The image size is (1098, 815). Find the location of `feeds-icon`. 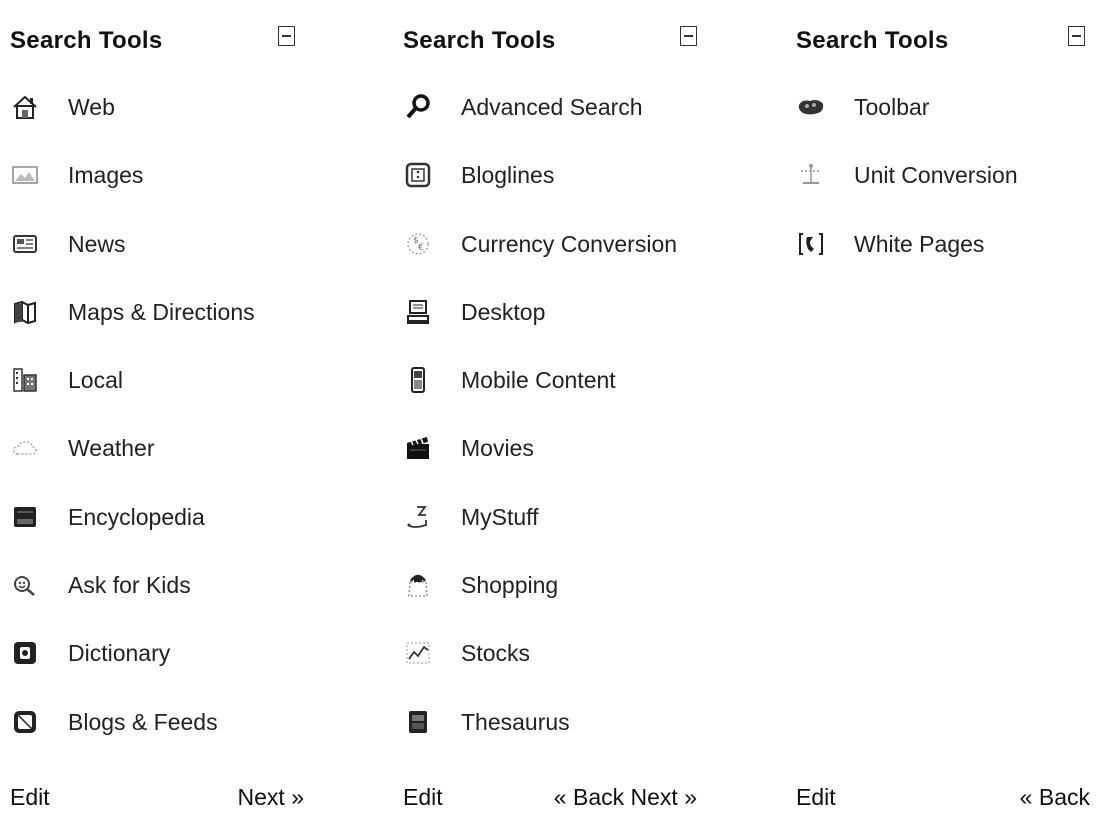

feeds-icon is located at coordinates (25, 722).